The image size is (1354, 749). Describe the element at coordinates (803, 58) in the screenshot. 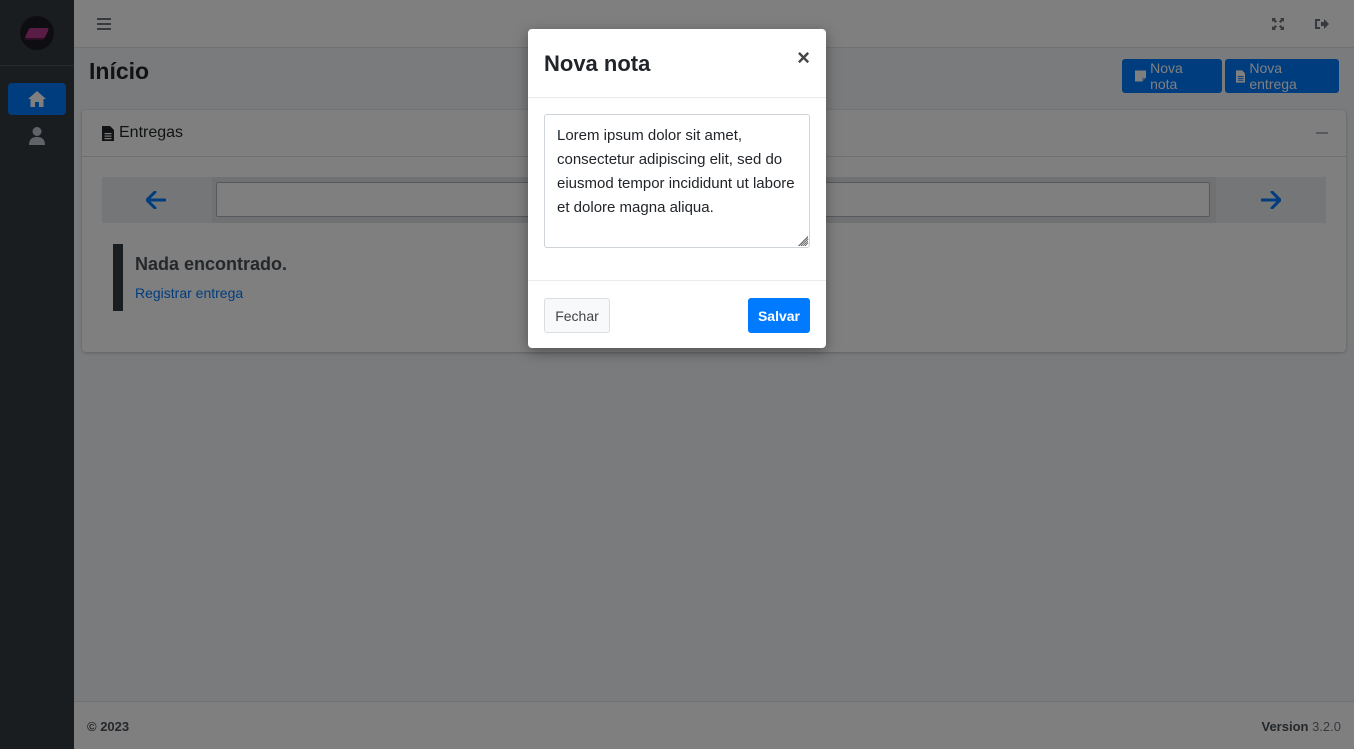

I see `close-icon: ×` at that location.